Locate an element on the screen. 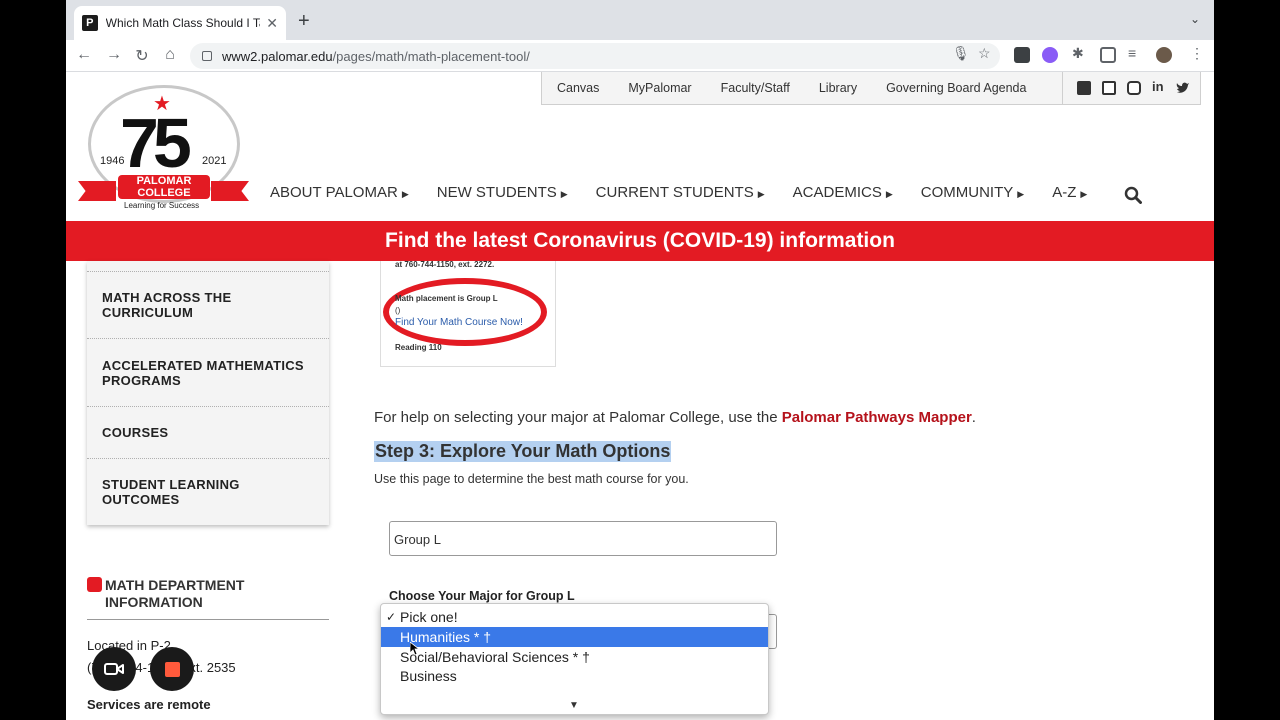  media-control-icon: ≡ is located at coordinates (1132, 53).